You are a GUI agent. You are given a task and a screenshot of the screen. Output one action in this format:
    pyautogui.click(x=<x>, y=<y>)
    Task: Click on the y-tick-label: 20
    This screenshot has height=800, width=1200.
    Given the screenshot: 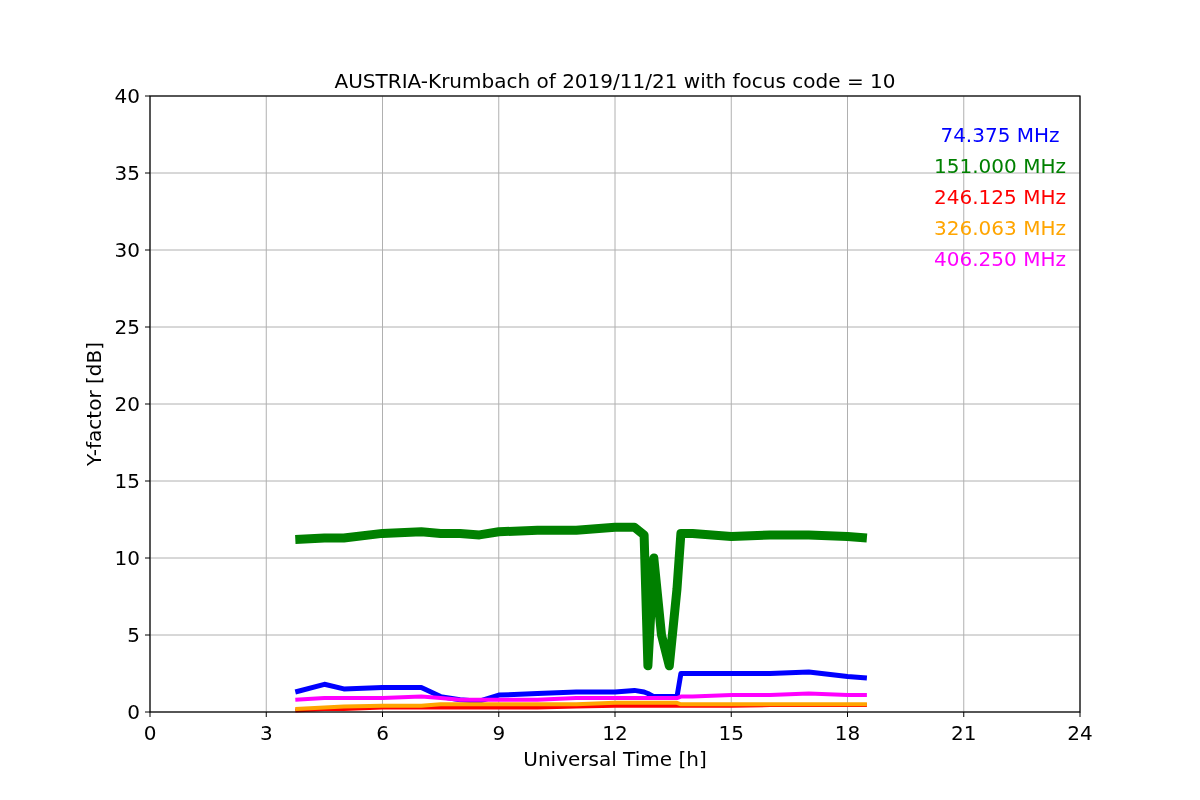 What is the action you would take?
    pyautogui.click(x=127, y=404)
    